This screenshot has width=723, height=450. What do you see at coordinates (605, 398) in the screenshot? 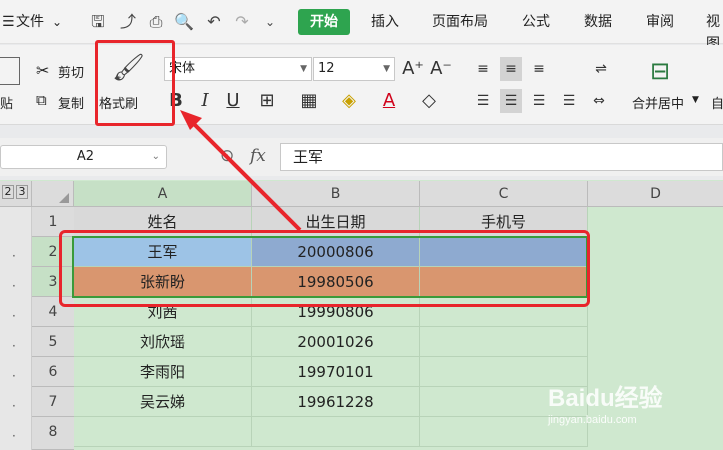
I see `watermark-brand: Baidu经验` at bounding box center [605, 398].